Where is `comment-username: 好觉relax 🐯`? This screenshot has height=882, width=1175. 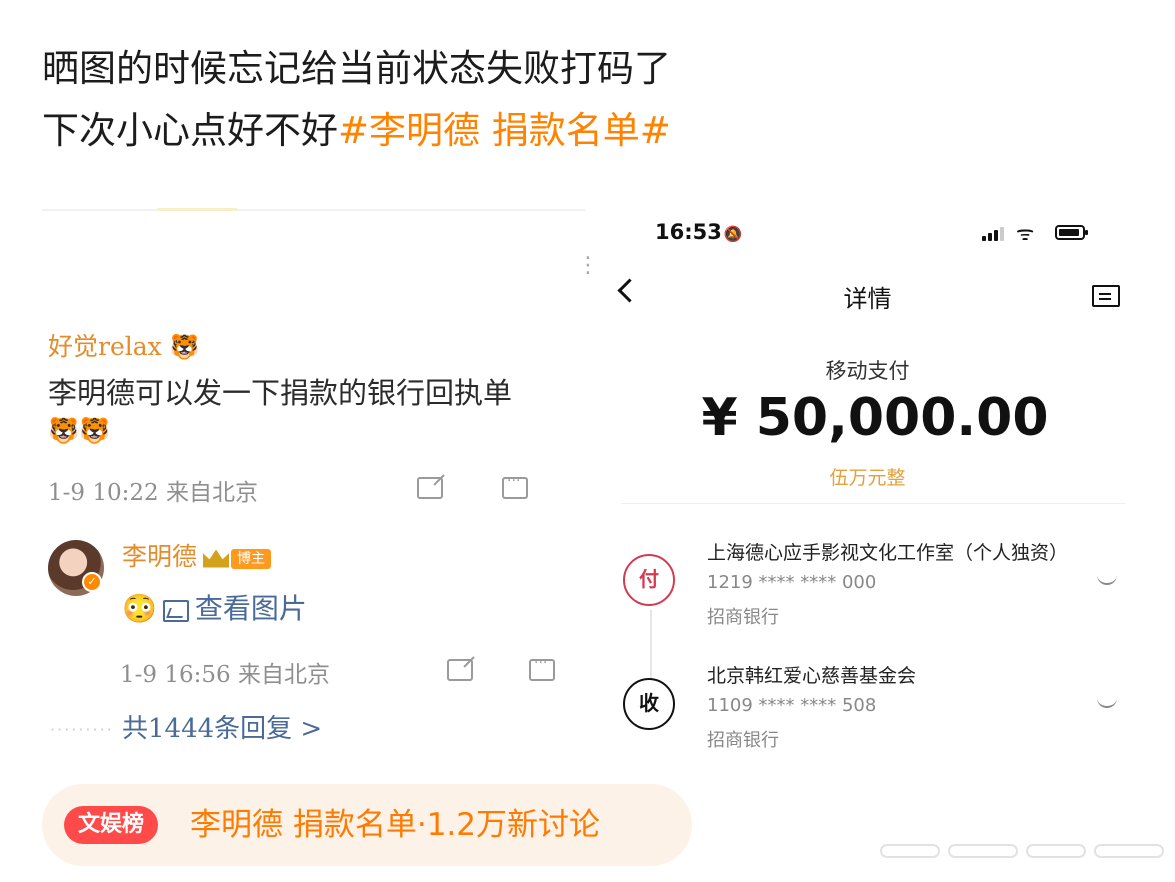
comment-username: 好觉relax 🐯 is located at coordinates (124, 345).